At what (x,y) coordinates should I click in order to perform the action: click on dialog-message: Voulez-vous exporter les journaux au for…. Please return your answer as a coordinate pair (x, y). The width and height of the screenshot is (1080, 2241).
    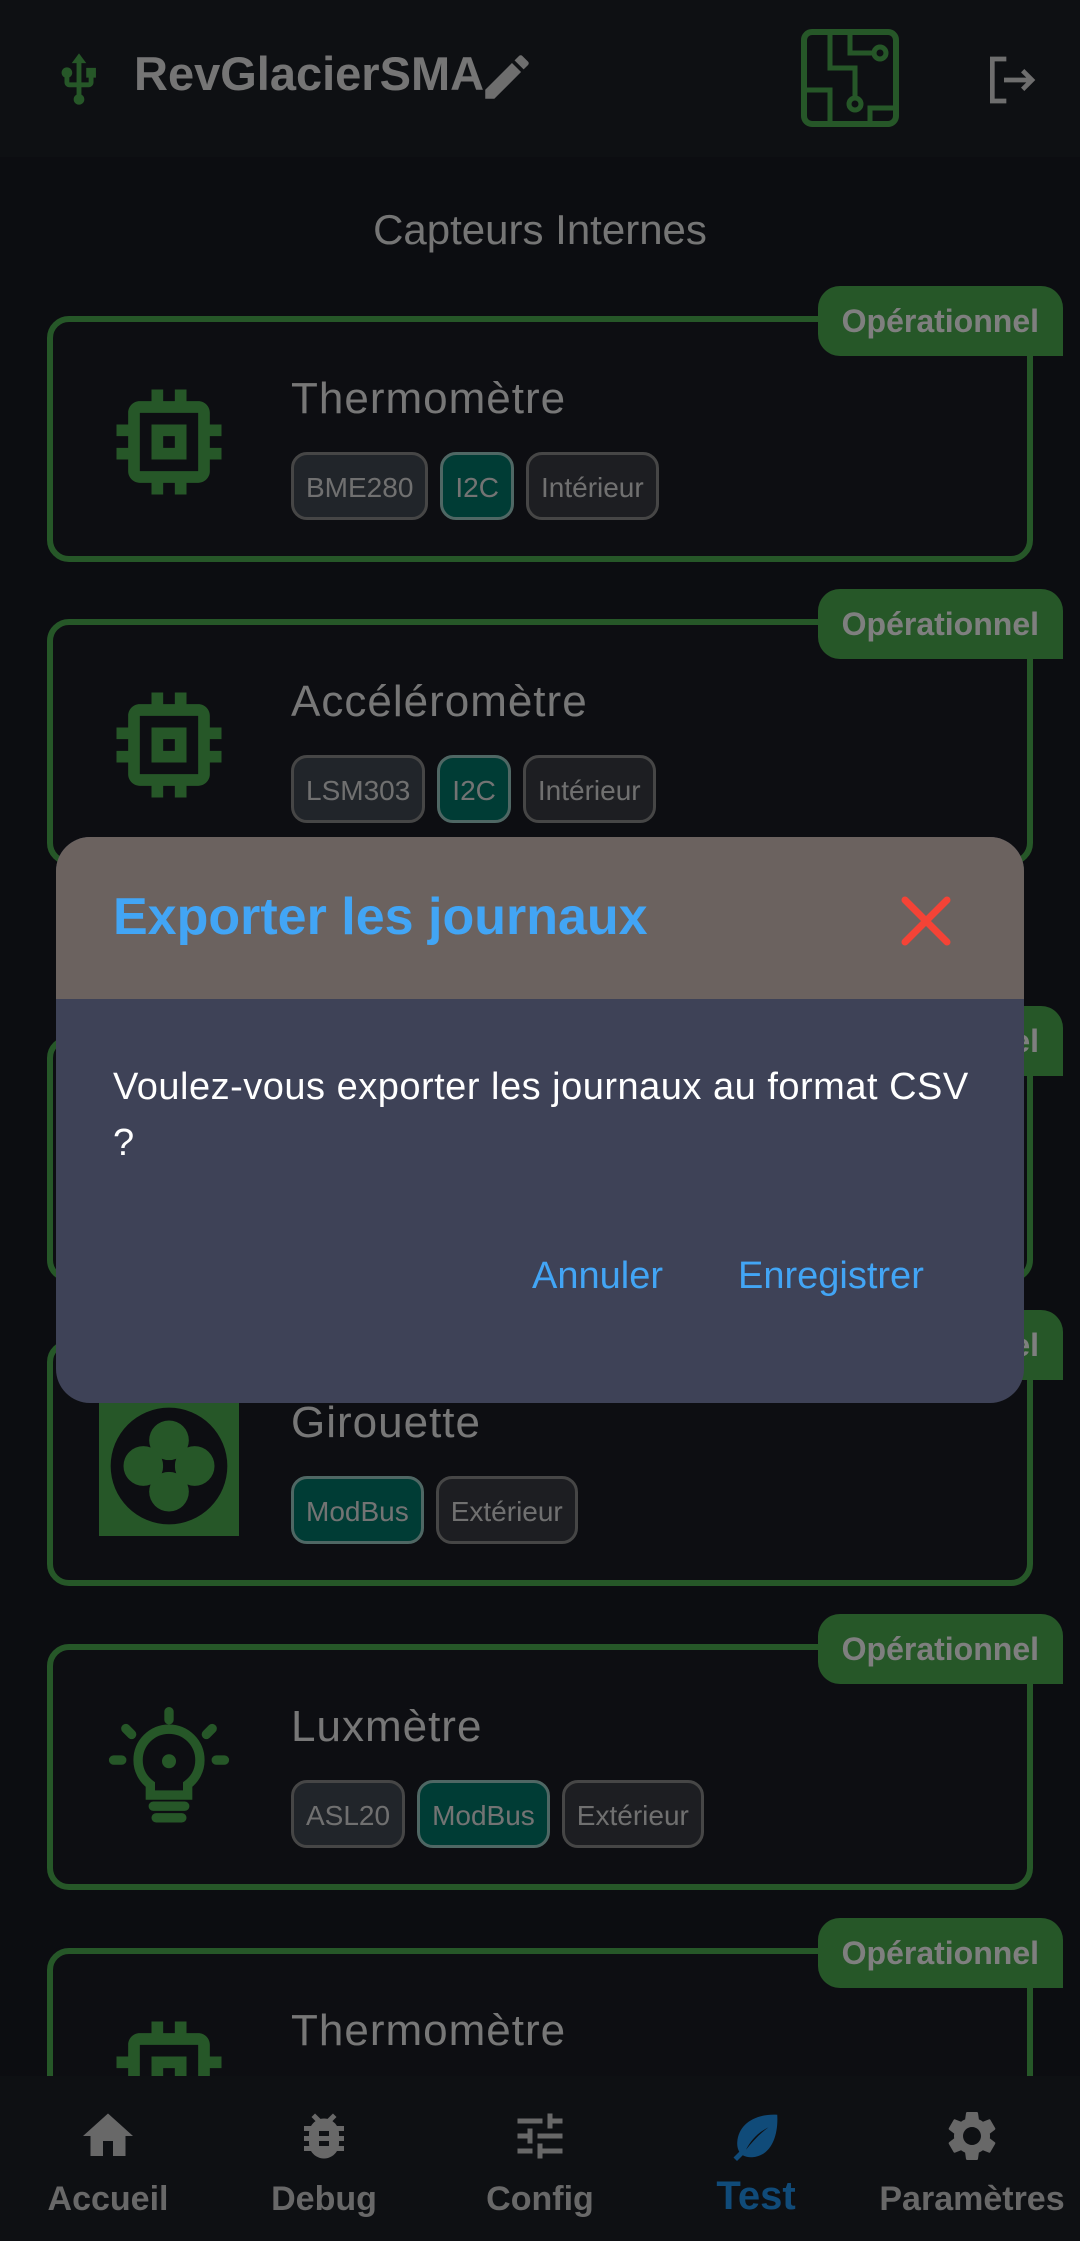
    Looking at the image, I should click on (541, 1115).